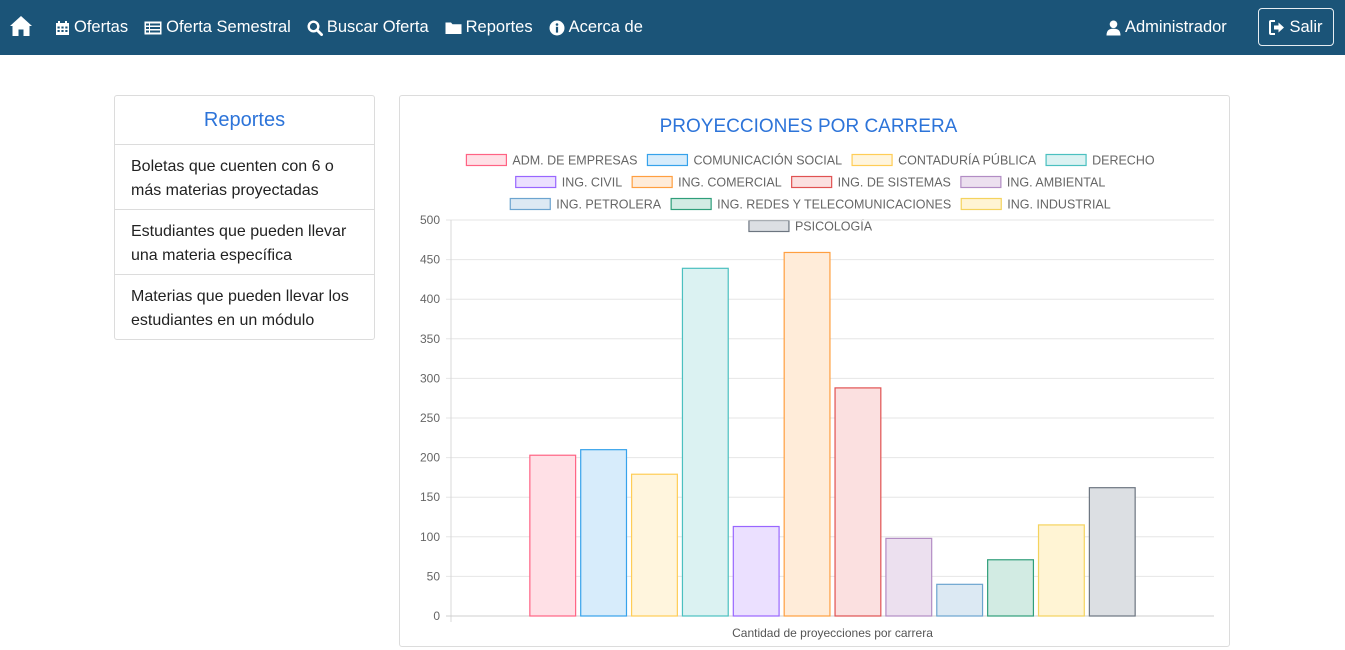 The height and width of the screenshot is (650, 1345). Describe the element at coordinates (1056, 183) in the screenshot. I see `legend-label: ING. AMBIENTAL` at that location.